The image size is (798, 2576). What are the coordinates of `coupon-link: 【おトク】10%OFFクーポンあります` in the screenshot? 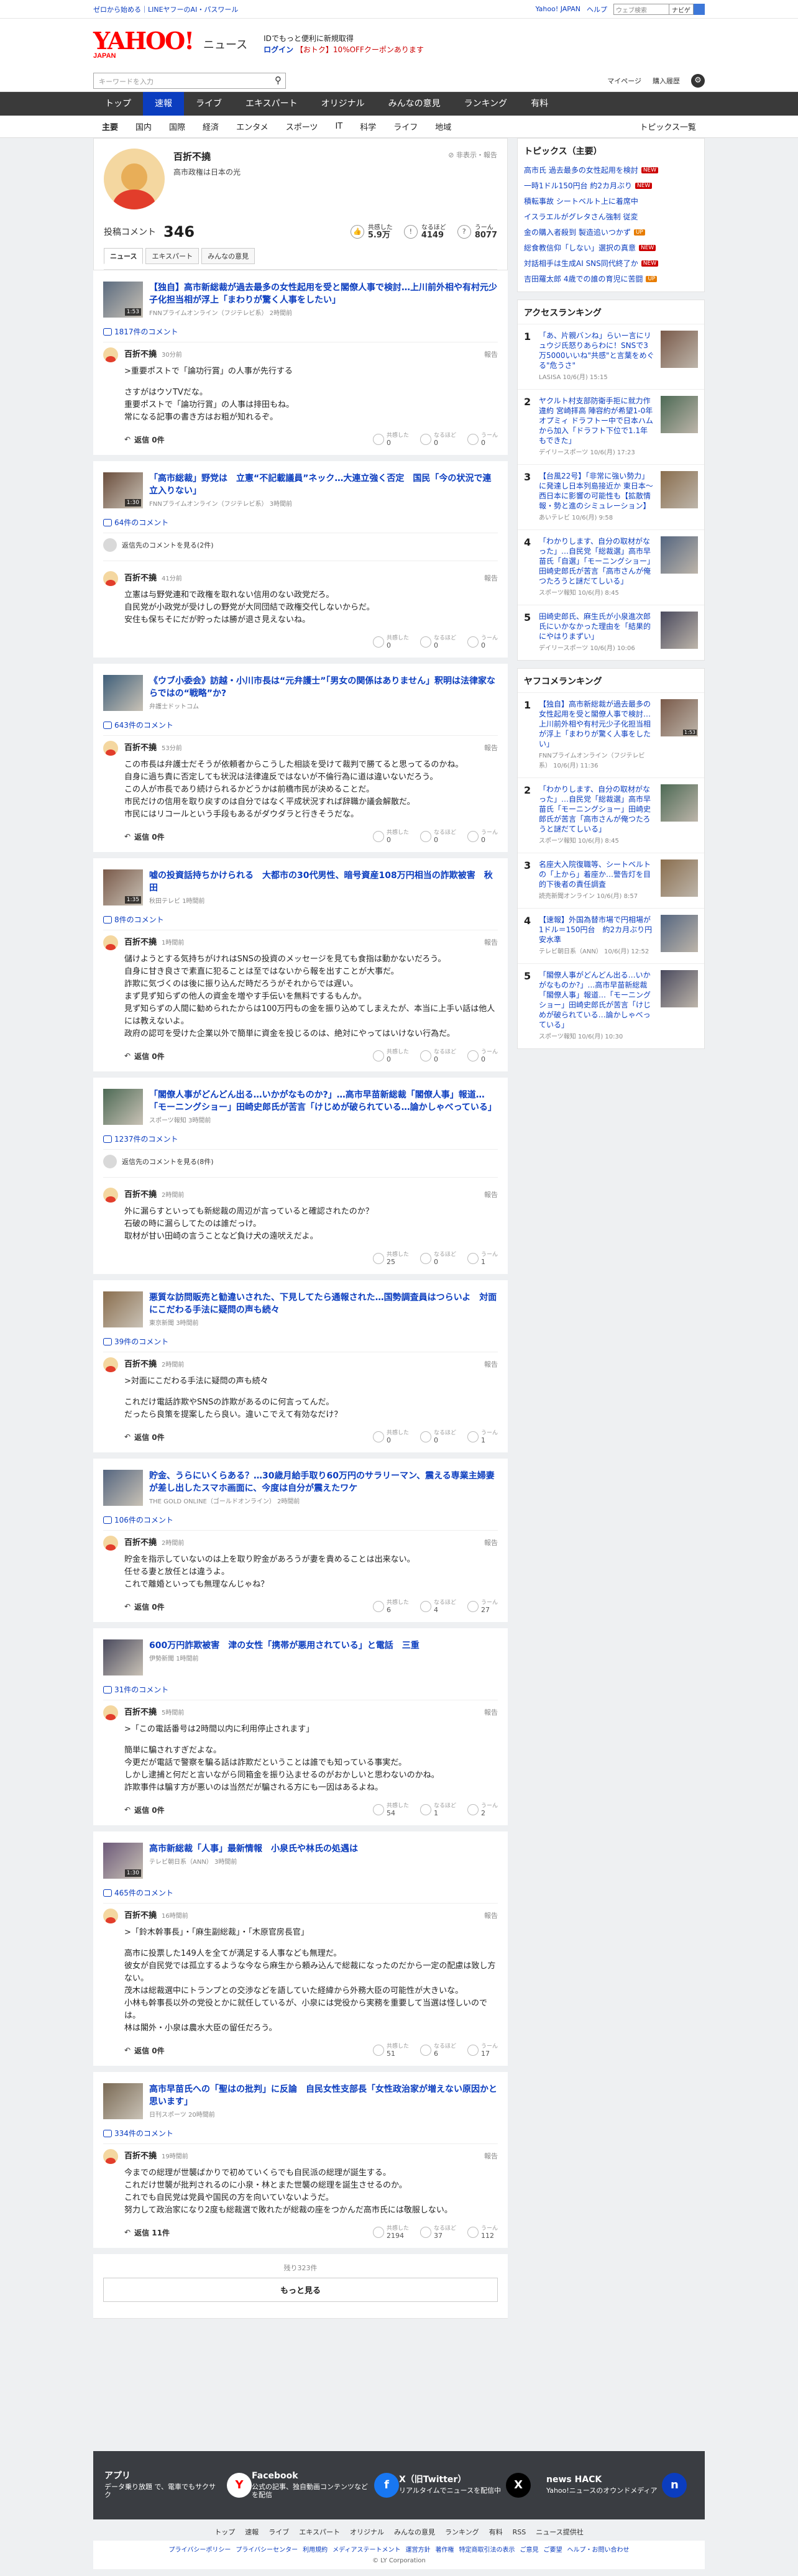 It's located at (360, 49).